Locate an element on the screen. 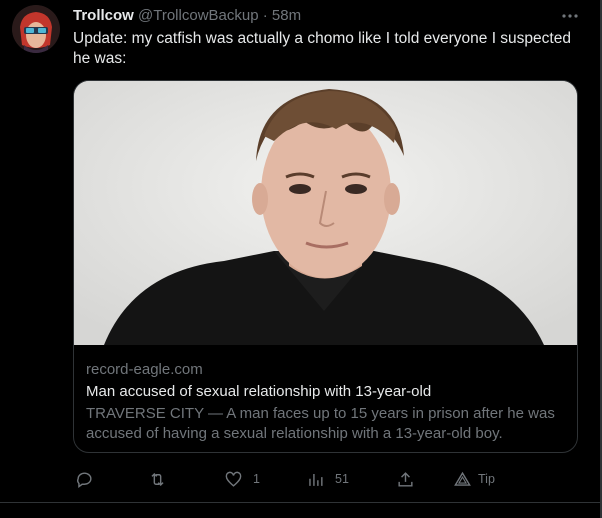  tip-label: Tip is located at coordinates (486, 479).